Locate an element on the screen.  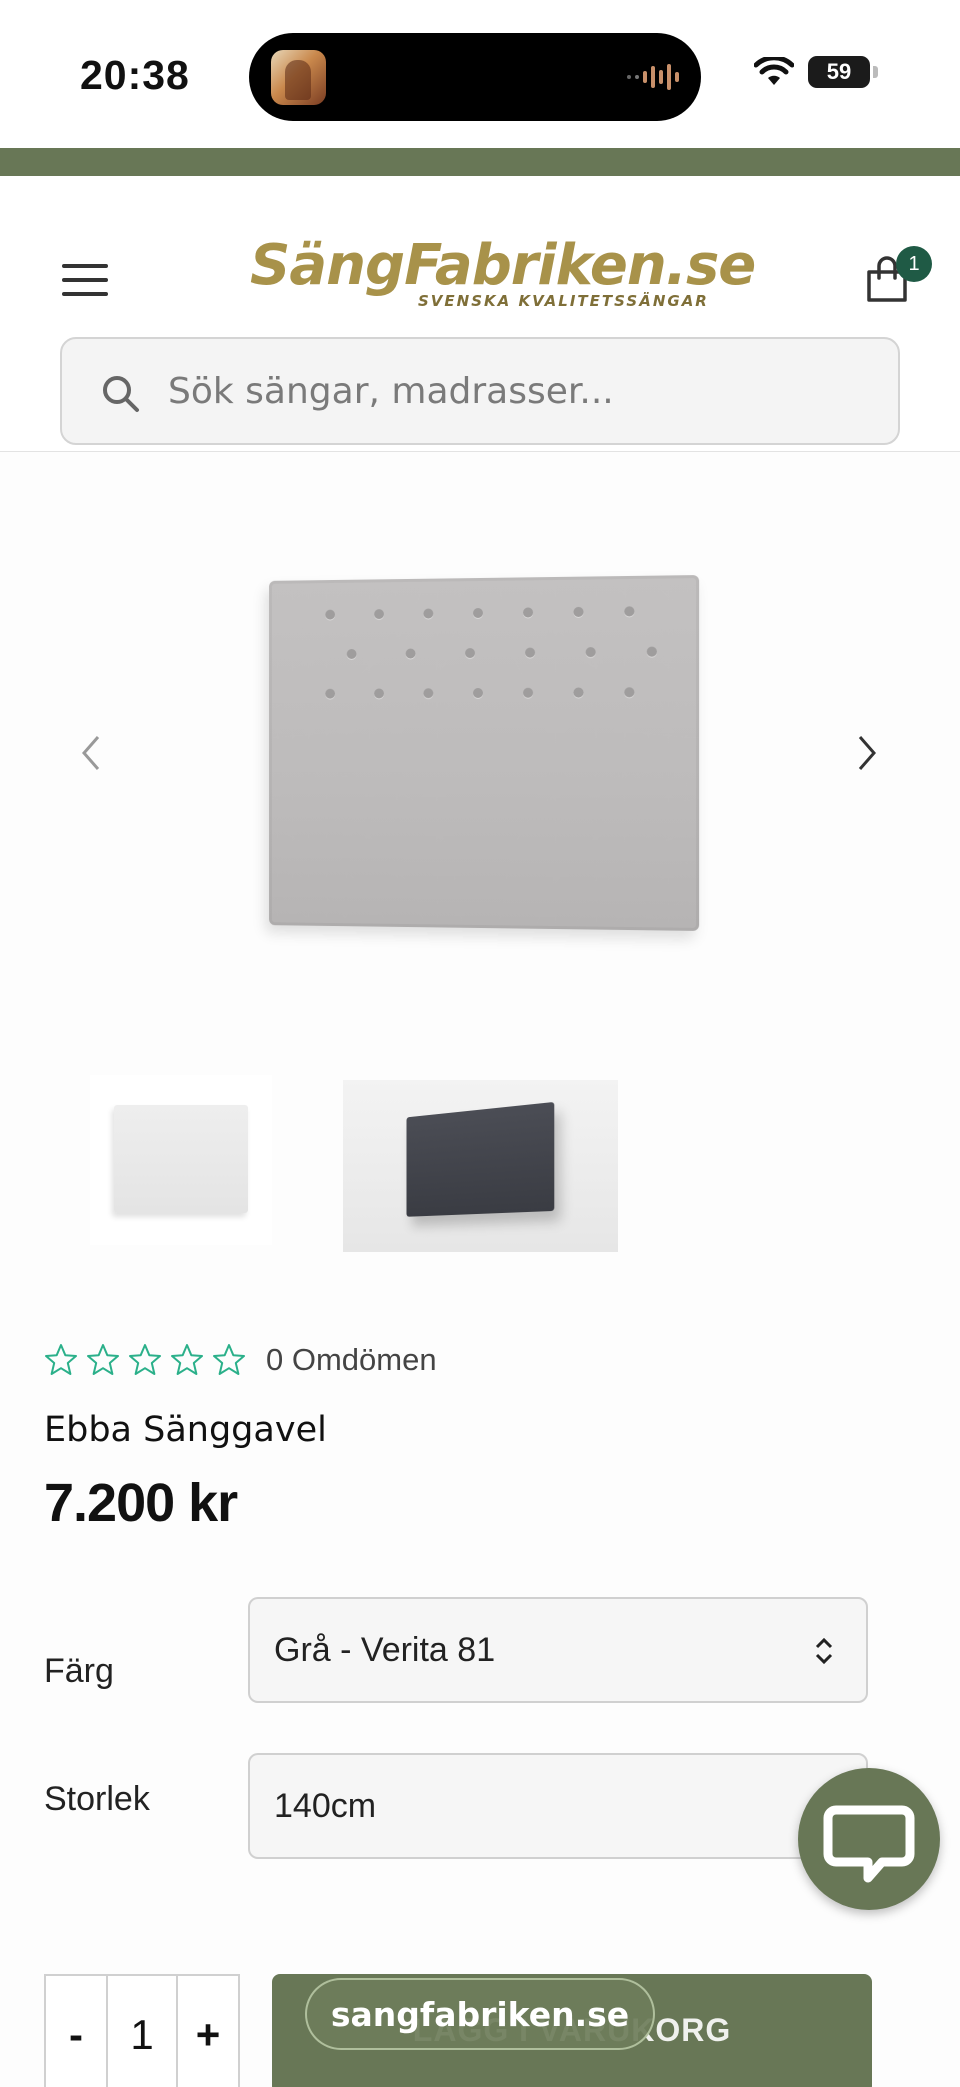
audio-waveform-icon is located at coordinates (653, 77).